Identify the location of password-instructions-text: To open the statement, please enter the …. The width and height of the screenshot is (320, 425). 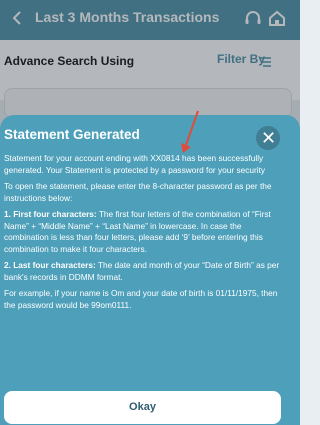
(138, 192).